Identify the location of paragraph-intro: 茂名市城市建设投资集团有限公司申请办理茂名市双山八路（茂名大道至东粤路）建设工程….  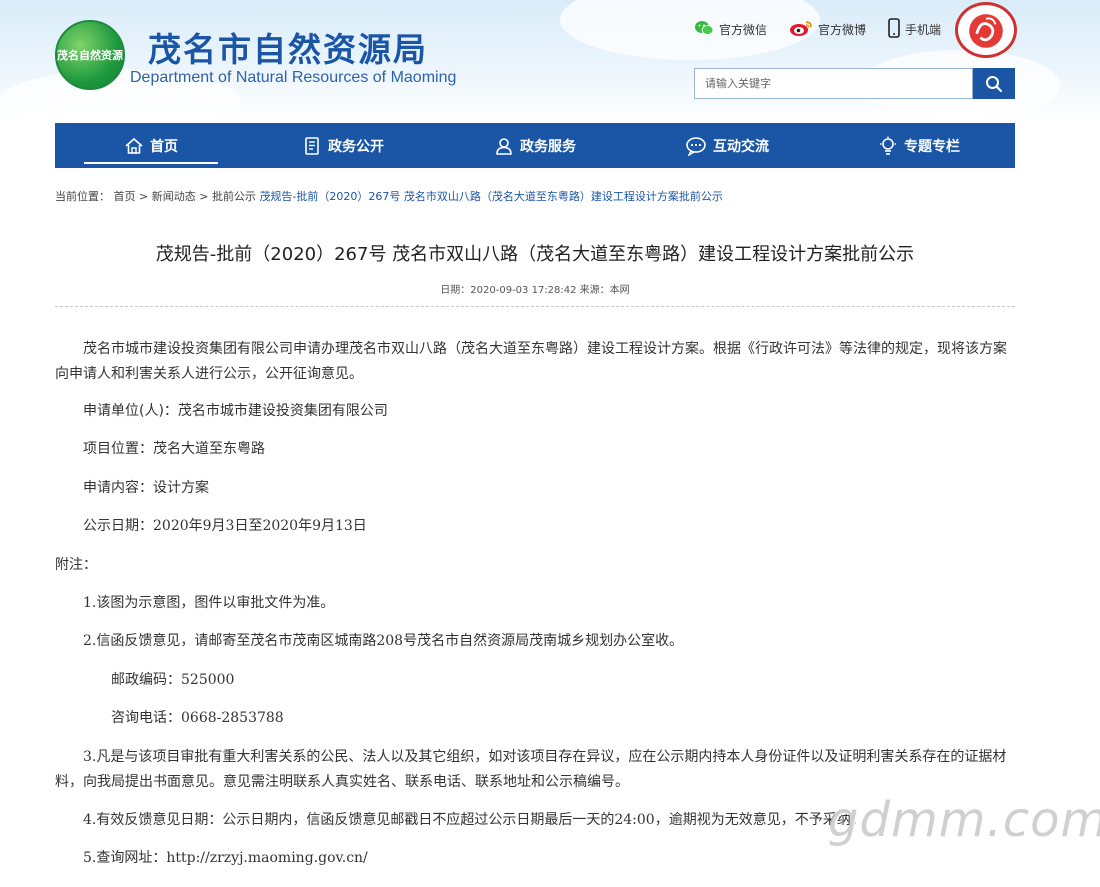
(531, 361).